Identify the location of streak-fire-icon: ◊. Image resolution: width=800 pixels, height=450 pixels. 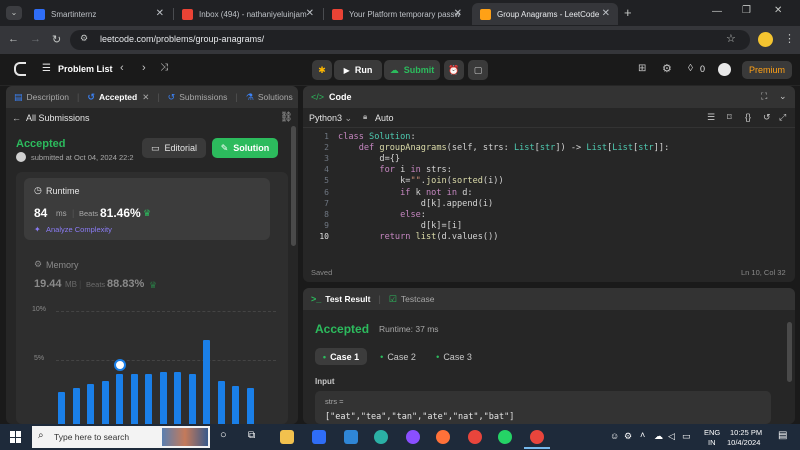
(690, 68).